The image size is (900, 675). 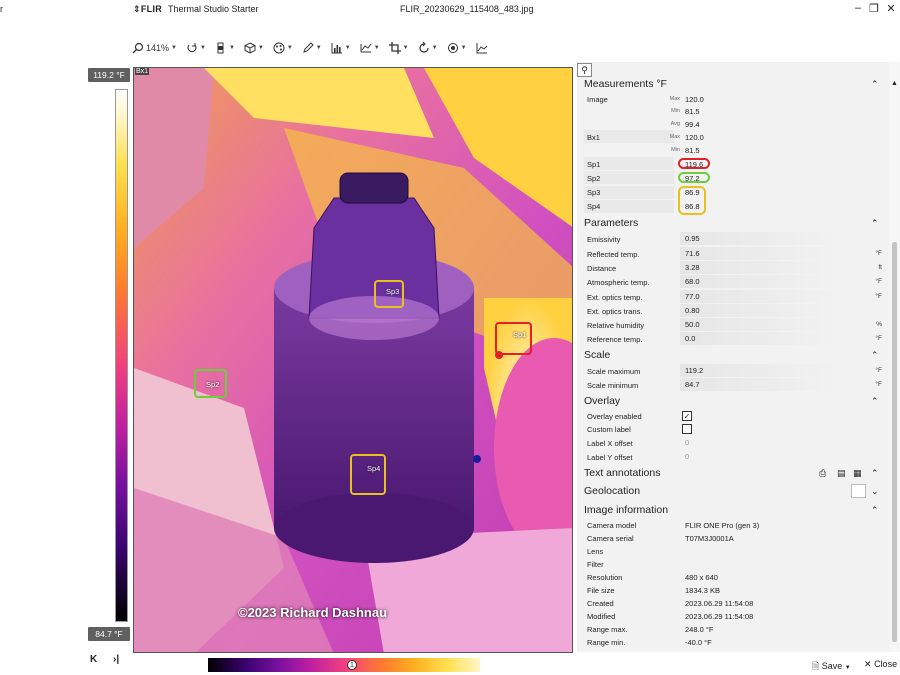 I want to click on pin-icon: ⚲, so click(x=584, y=70).